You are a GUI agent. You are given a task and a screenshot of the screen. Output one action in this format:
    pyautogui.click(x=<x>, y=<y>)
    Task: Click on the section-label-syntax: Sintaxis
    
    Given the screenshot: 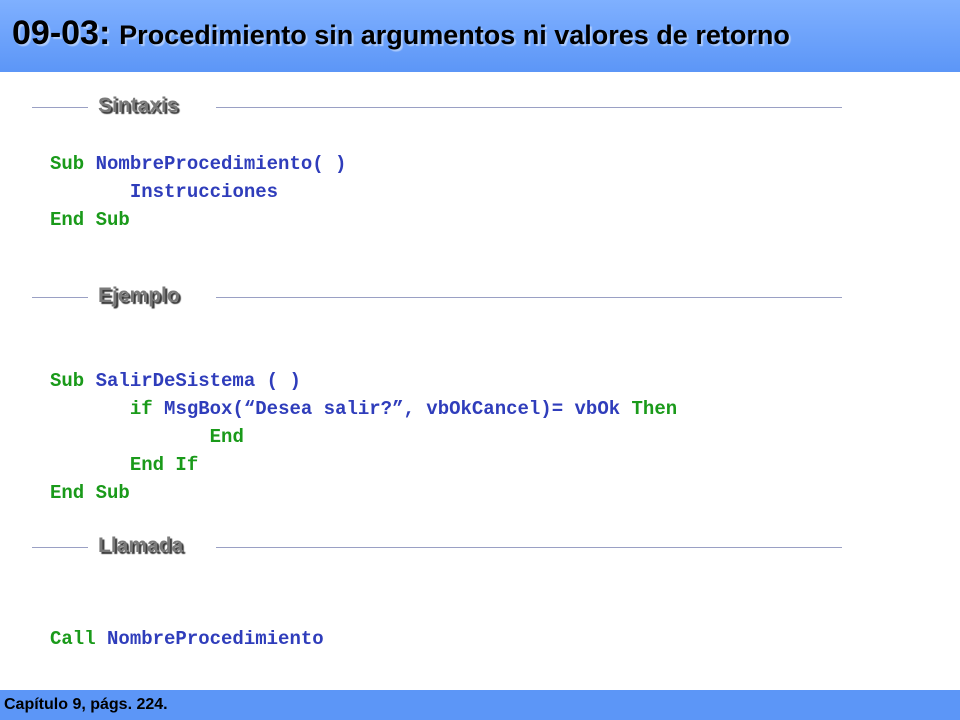 What is the action you would take?
    pyautogui.click(x=138, y=105)
    